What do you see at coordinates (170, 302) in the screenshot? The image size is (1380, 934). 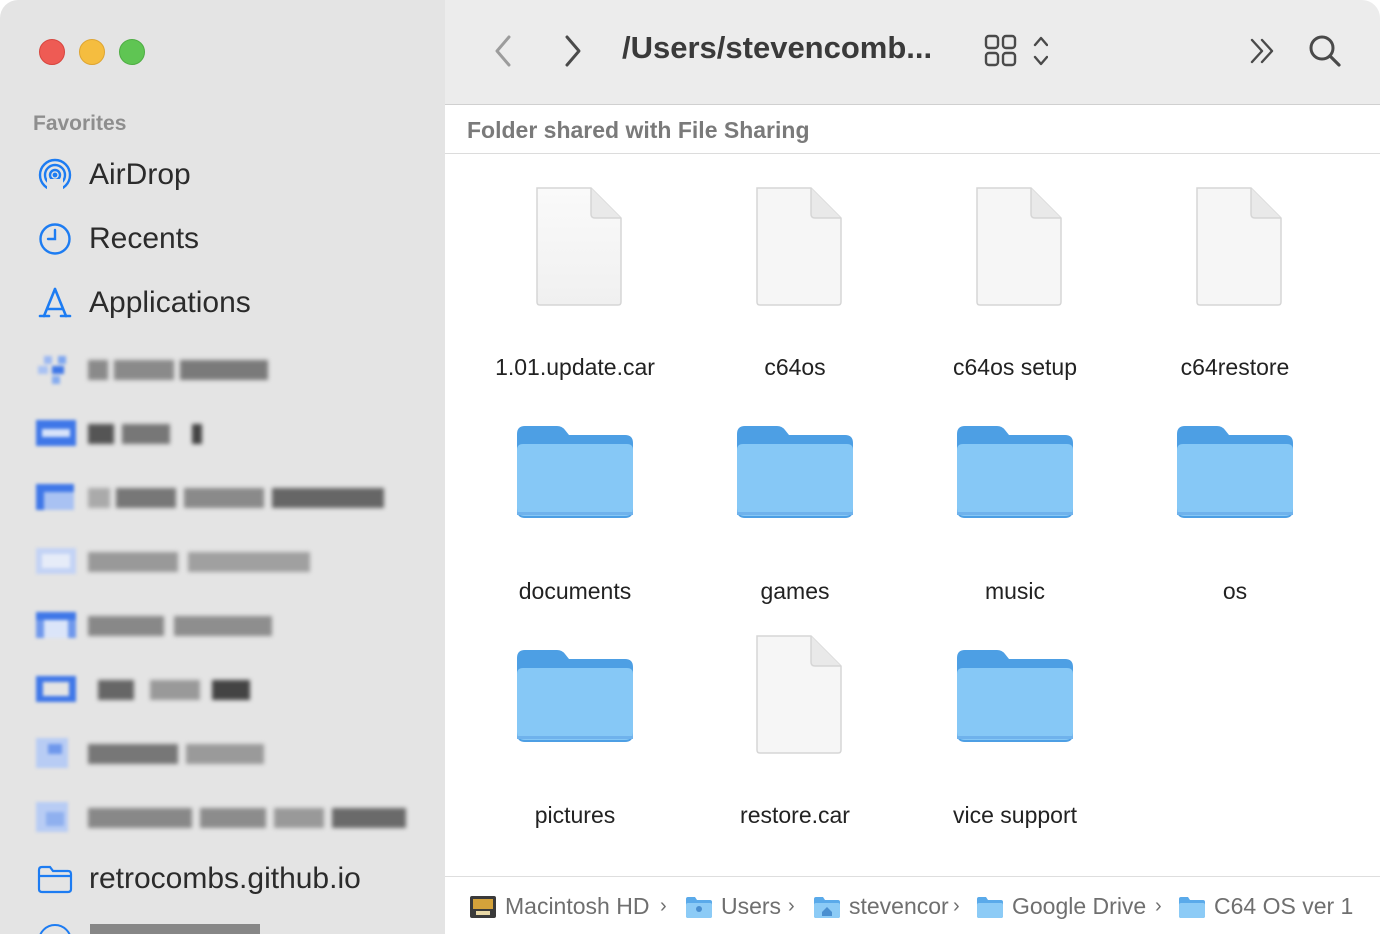 I see `sidebar-item-label: Applications` at bounding box center [170, 302].